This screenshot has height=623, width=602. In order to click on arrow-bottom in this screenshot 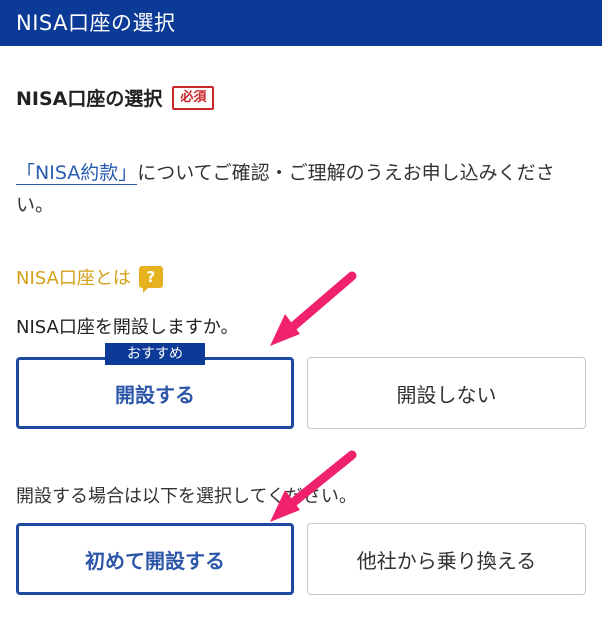, I will do `click(313, 486)`.